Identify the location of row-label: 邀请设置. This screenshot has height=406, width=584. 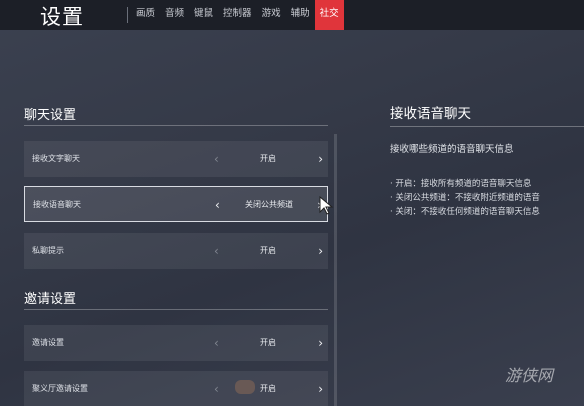
(48, 342).